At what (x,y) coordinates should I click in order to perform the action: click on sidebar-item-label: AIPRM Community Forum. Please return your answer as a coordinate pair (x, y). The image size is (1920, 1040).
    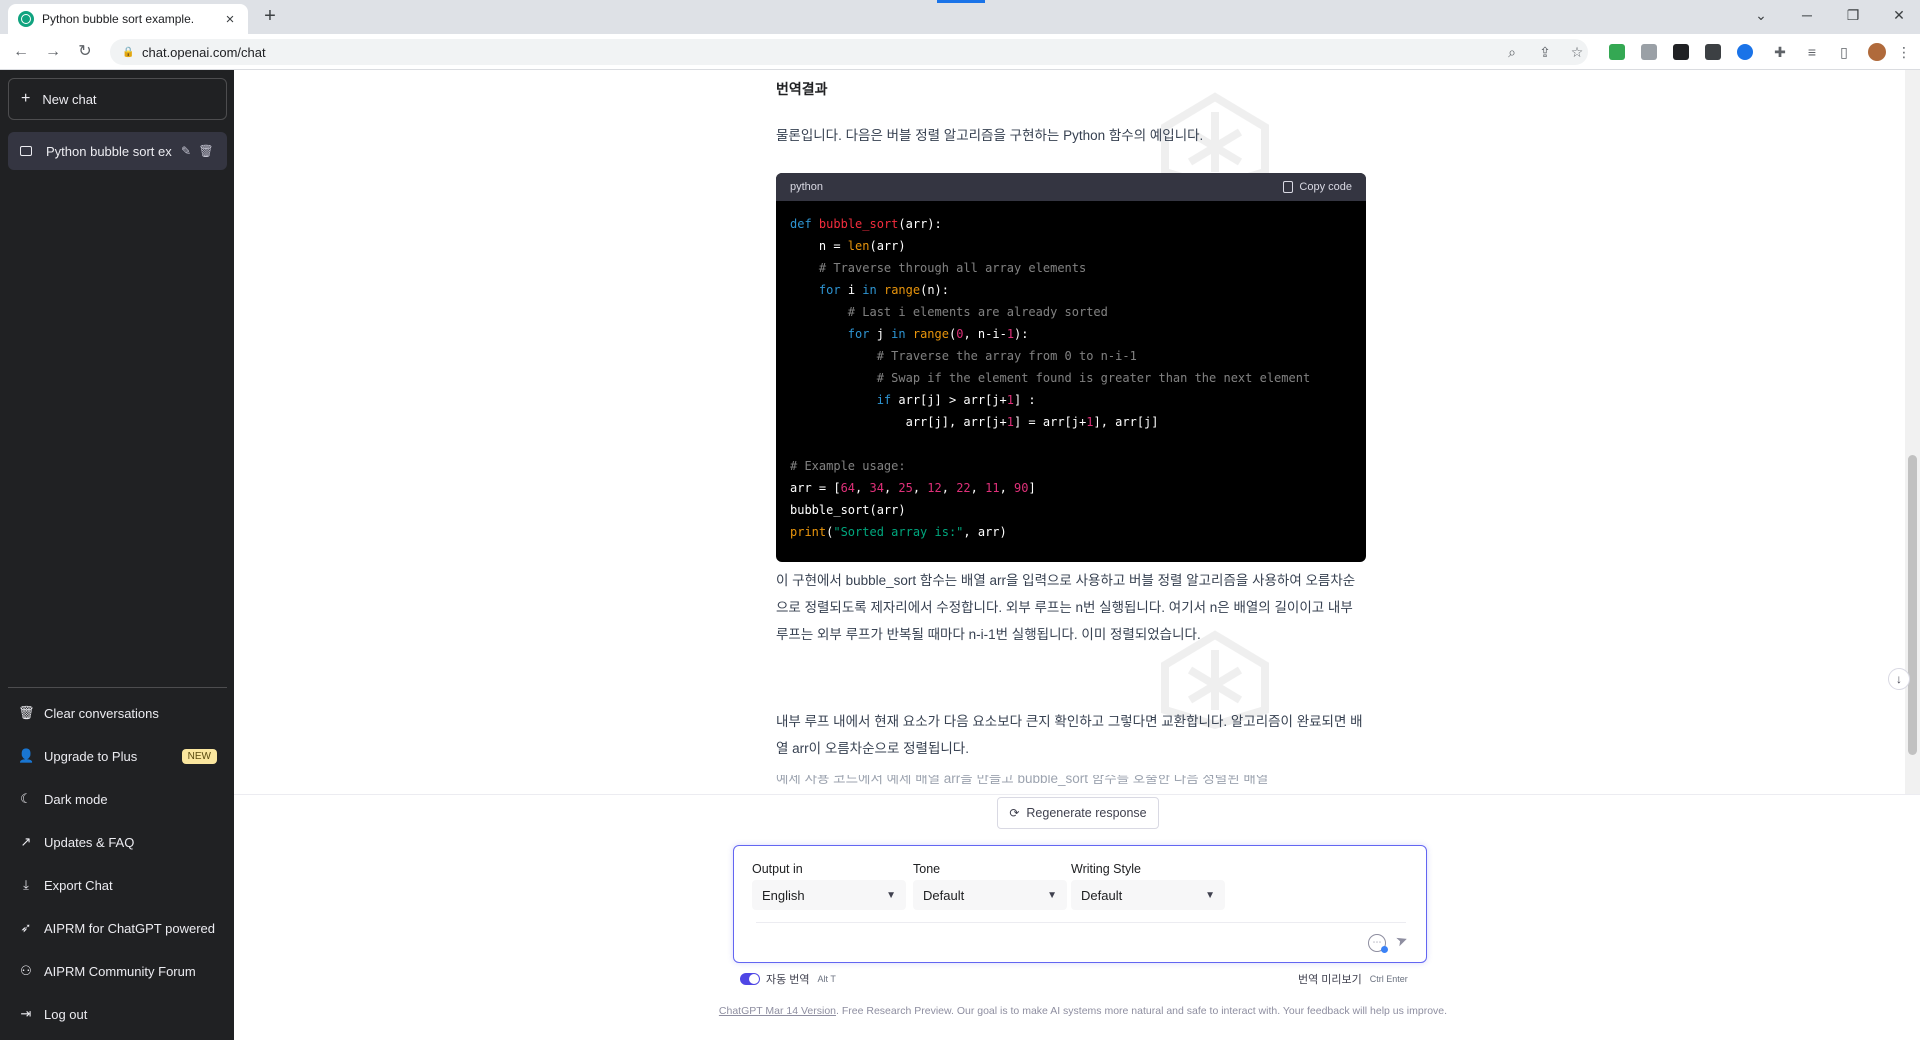
    Looking at the image, I should click on (120, 971).